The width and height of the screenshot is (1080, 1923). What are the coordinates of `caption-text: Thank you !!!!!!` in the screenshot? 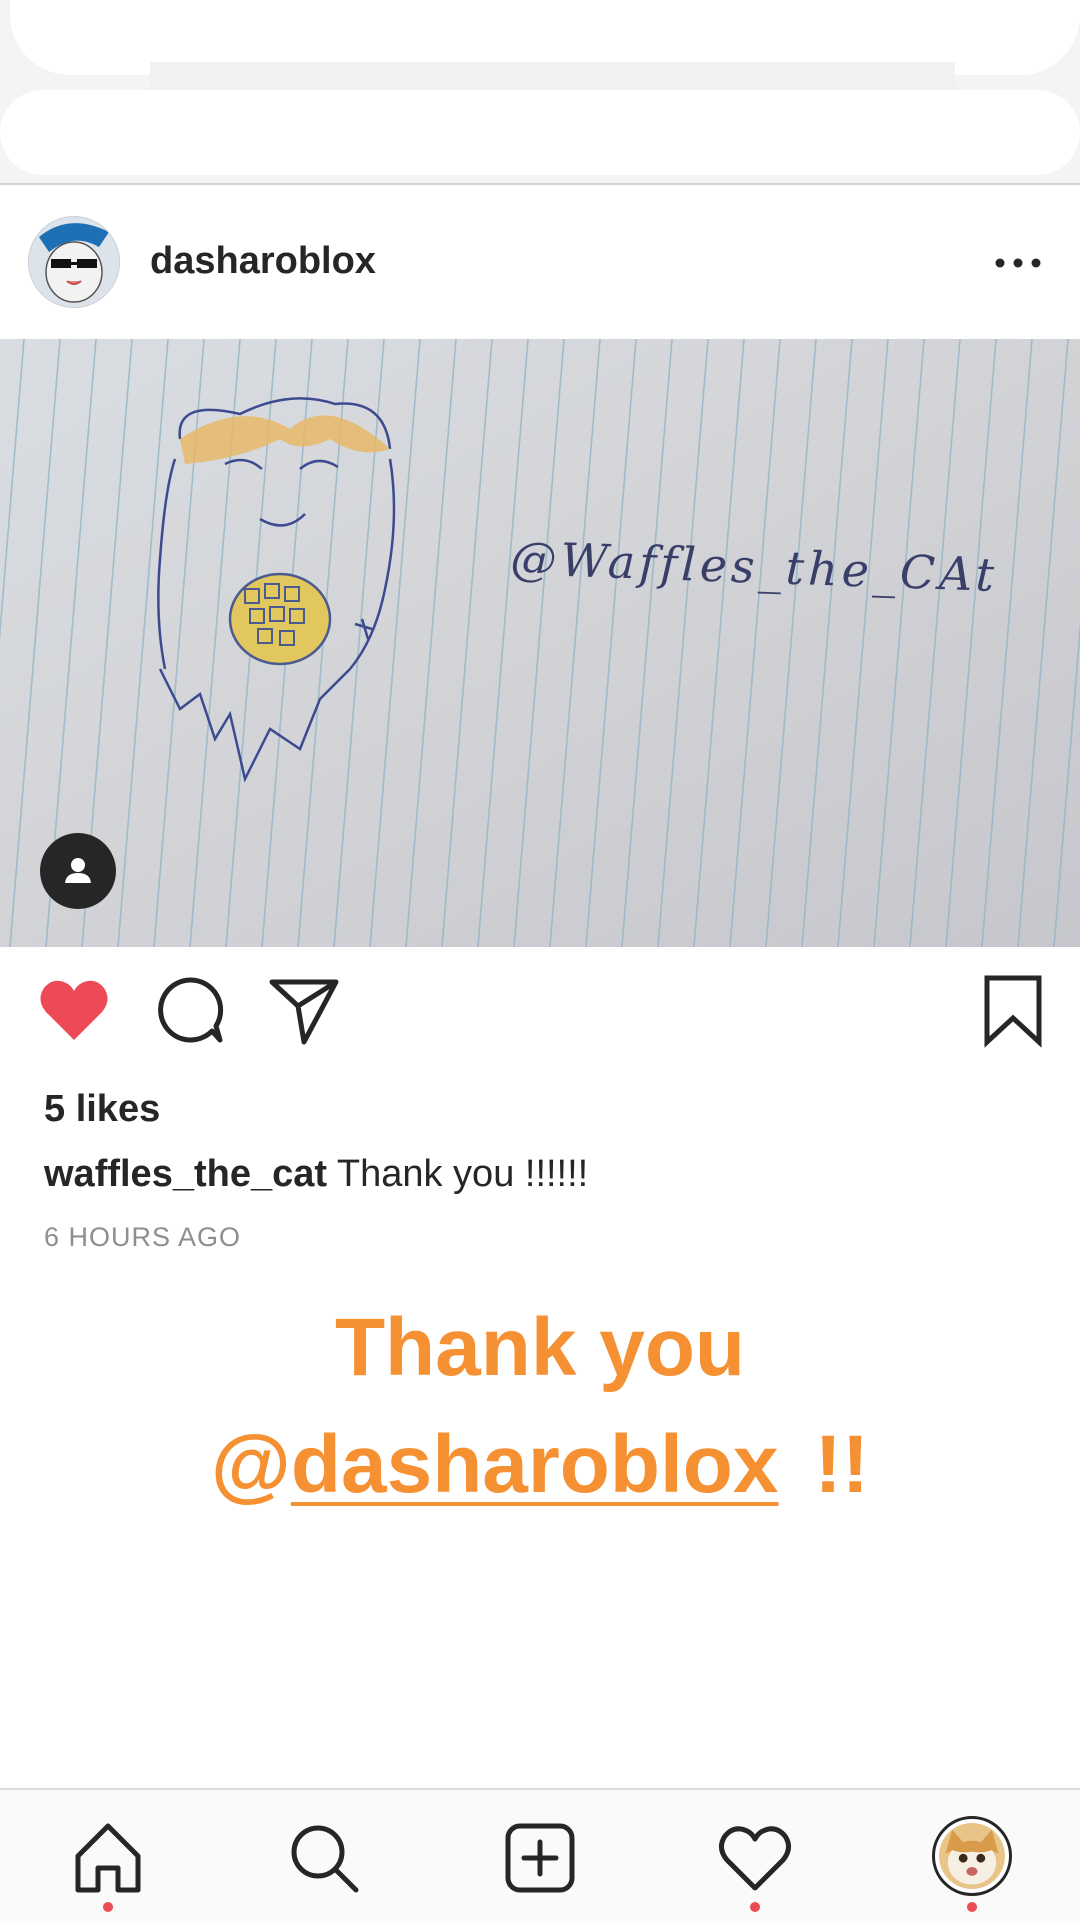 It's located at (462, 1174).